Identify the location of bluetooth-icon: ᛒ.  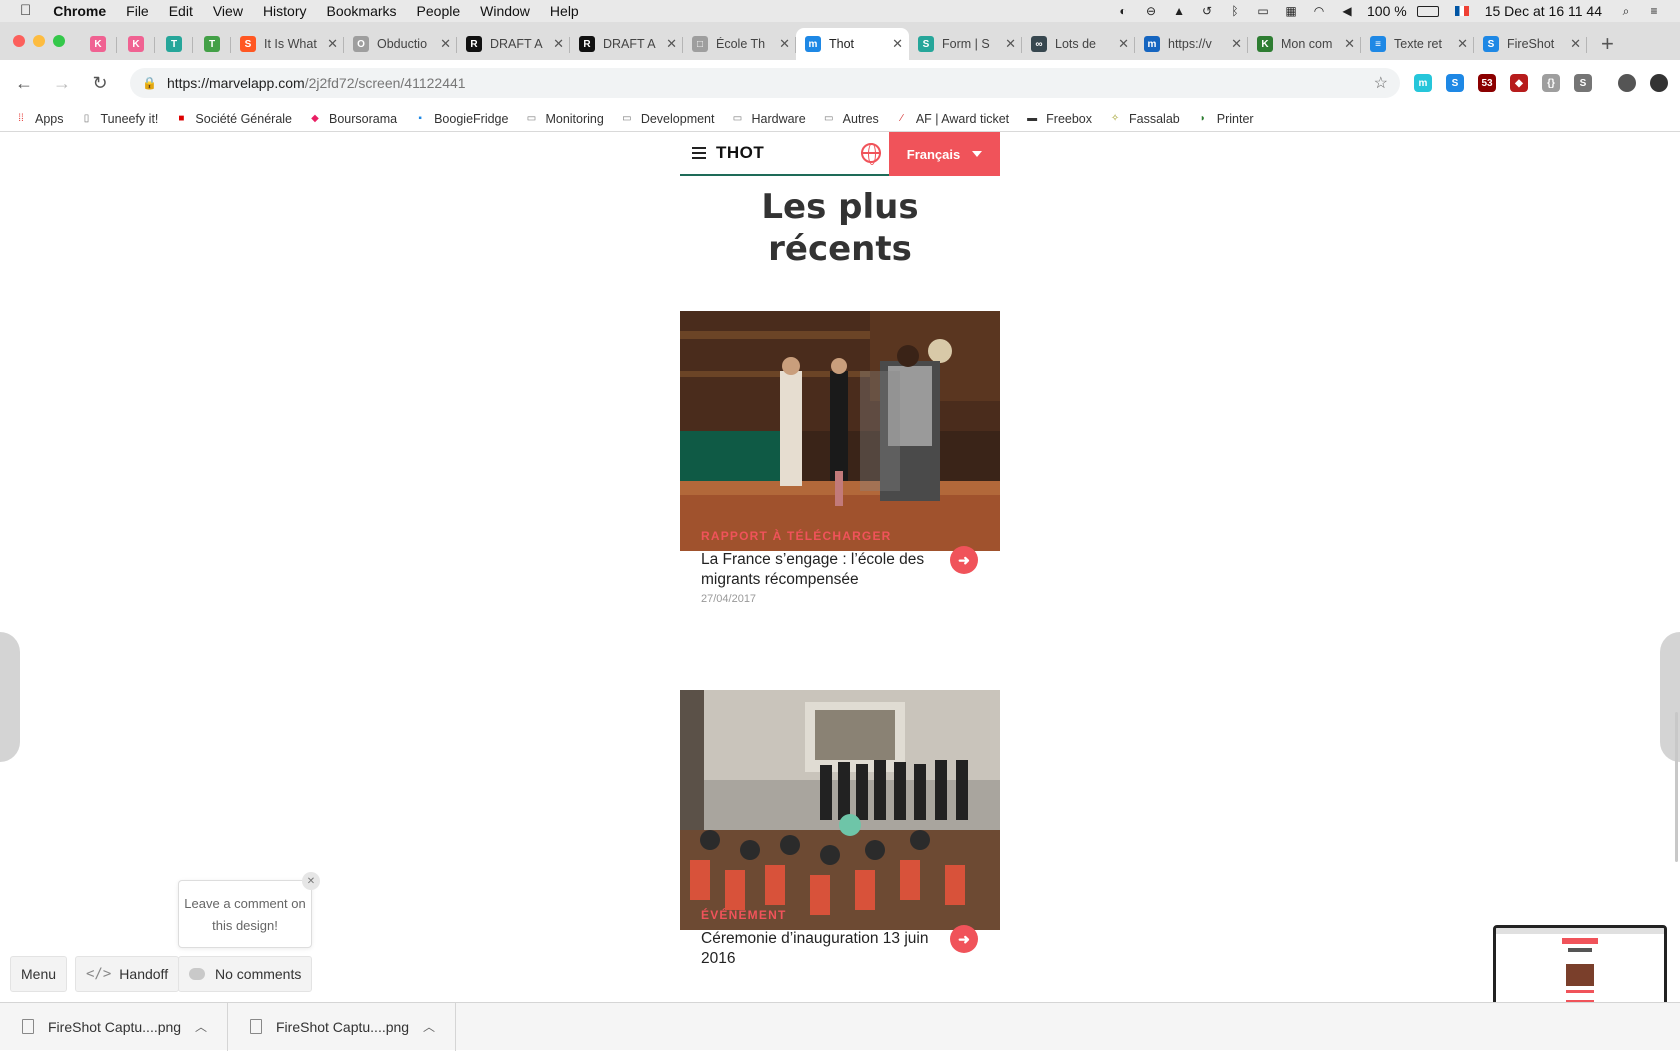
(1235, 11).